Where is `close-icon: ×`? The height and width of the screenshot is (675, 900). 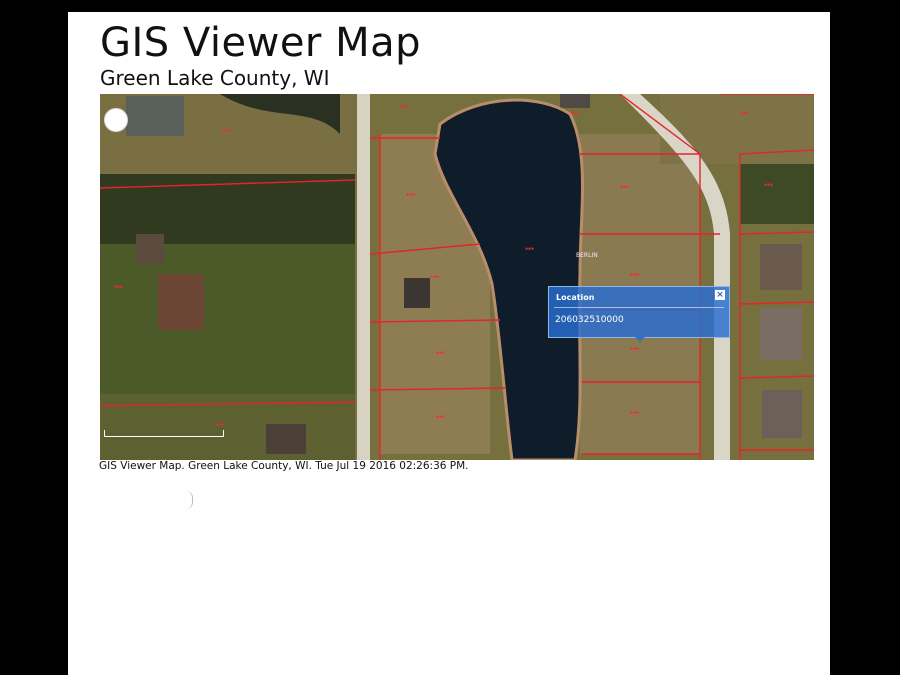
close-icon: × is located at coordinates (720, 295).